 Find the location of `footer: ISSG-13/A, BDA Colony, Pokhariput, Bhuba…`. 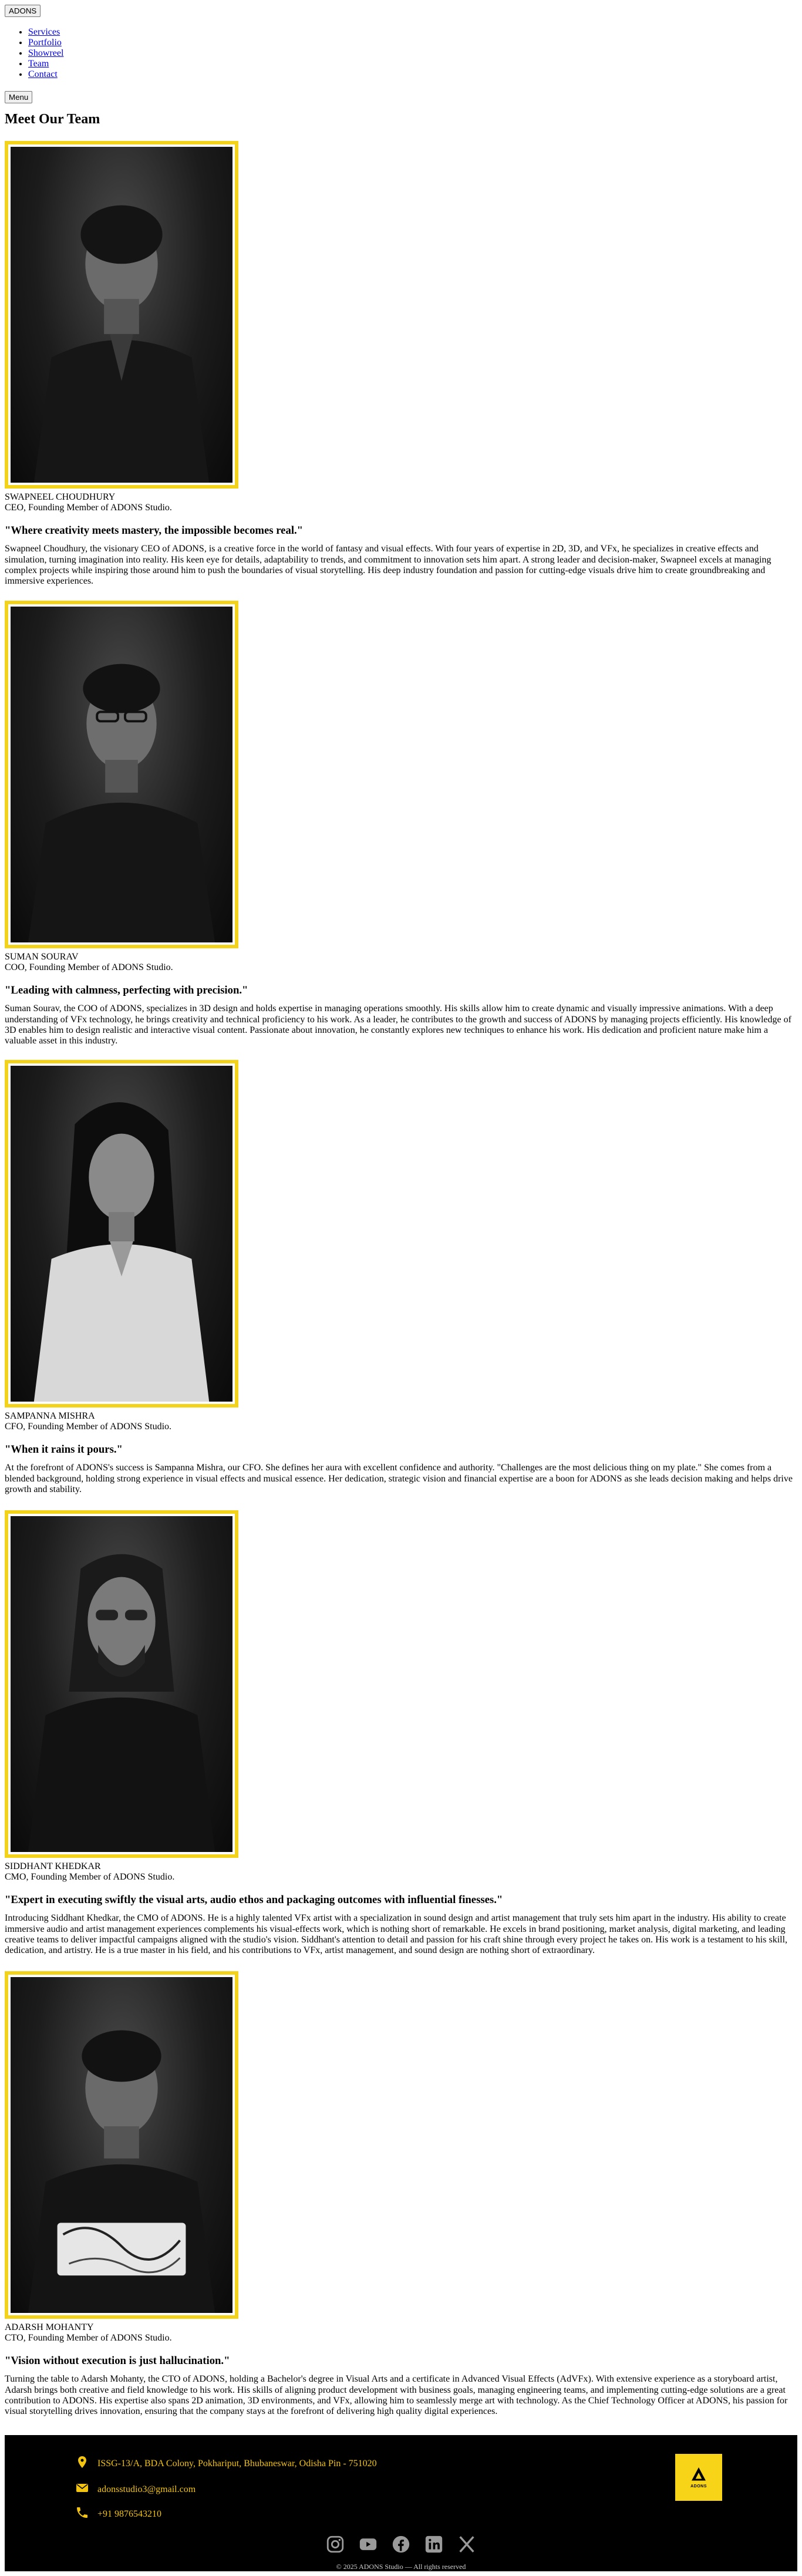

footer: ISSG-13/A, BDA Colony, Pokhariput, Bhuba… is located at coordinates (401, 2503).